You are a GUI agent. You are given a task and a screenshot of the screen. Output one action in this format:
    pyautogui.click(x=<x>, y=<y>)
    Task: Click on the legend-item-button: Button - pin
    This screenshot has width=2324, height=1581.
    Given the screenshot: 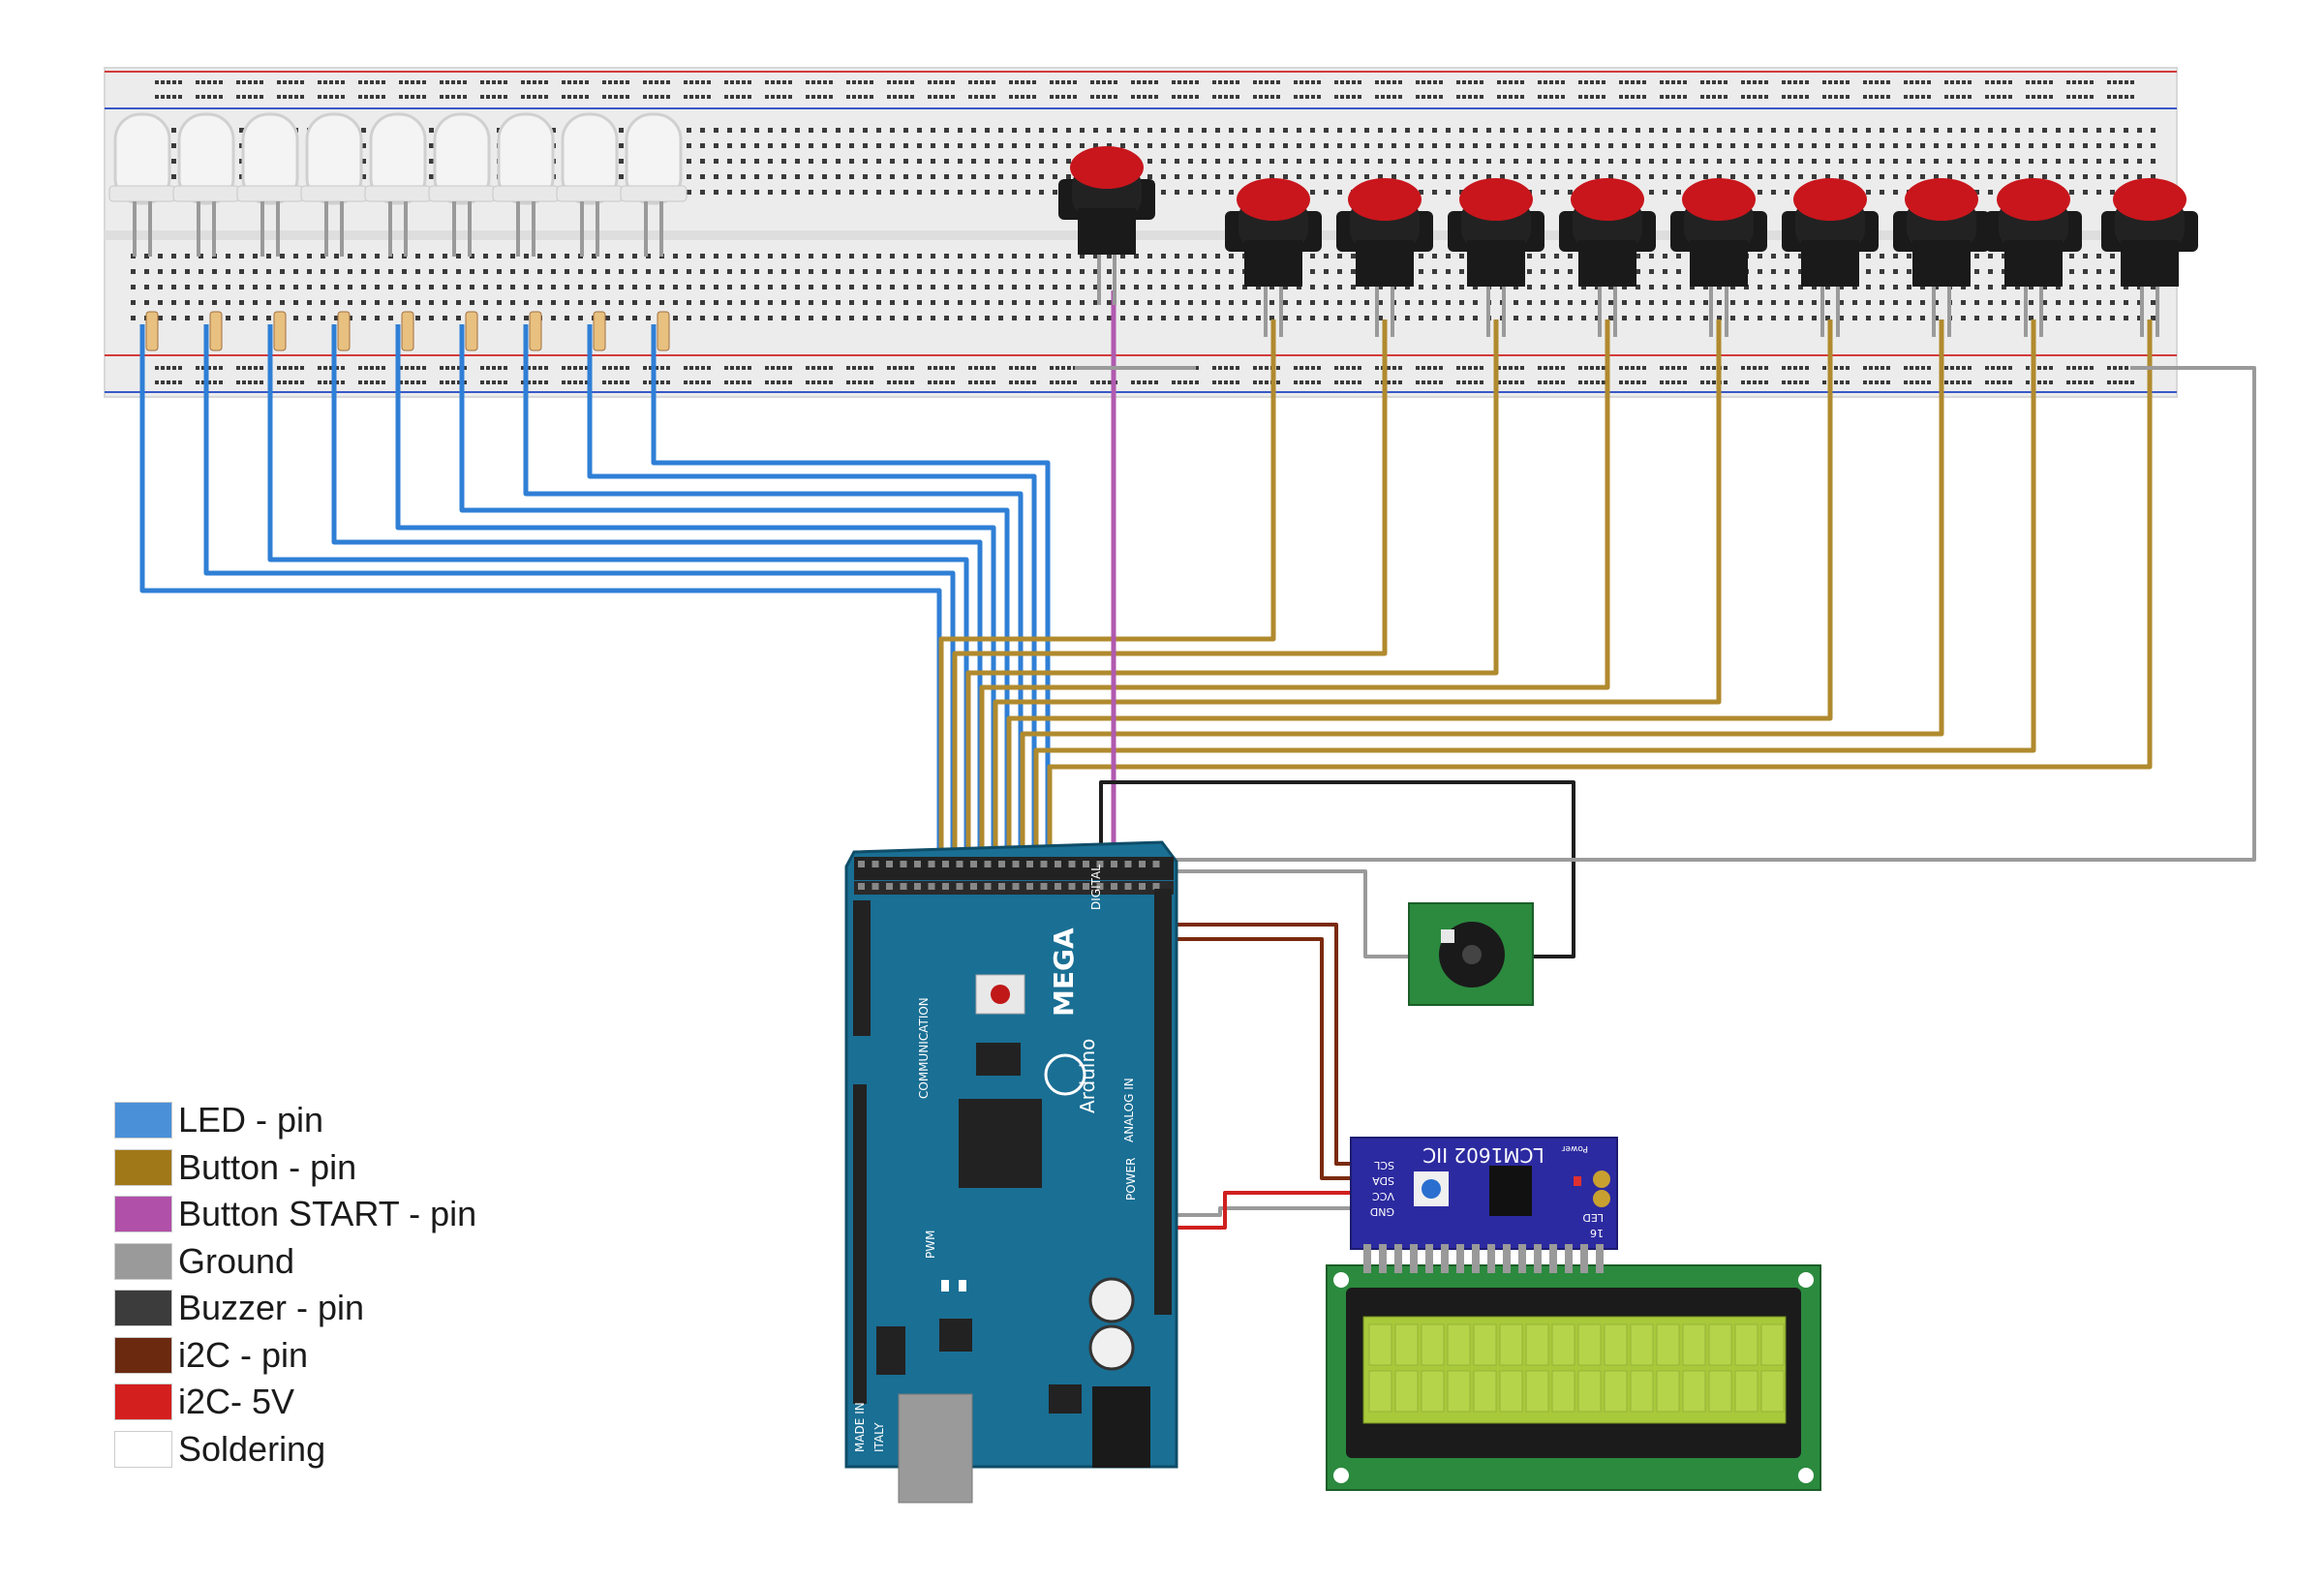 What is the action you would take?
    pyautogui.click(x=366, y=1168)
    